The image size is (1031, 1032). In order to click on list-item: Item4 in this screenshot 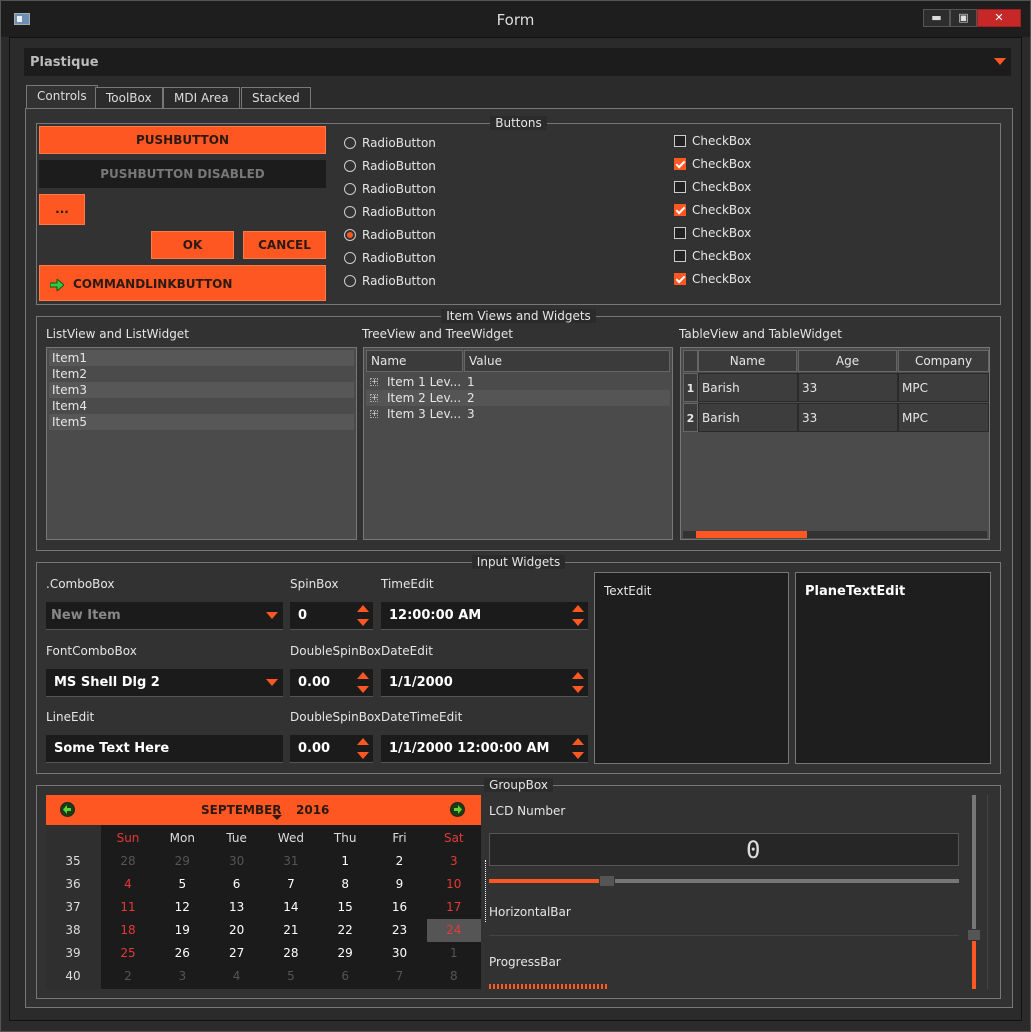, I will do `click(201, 406)`.